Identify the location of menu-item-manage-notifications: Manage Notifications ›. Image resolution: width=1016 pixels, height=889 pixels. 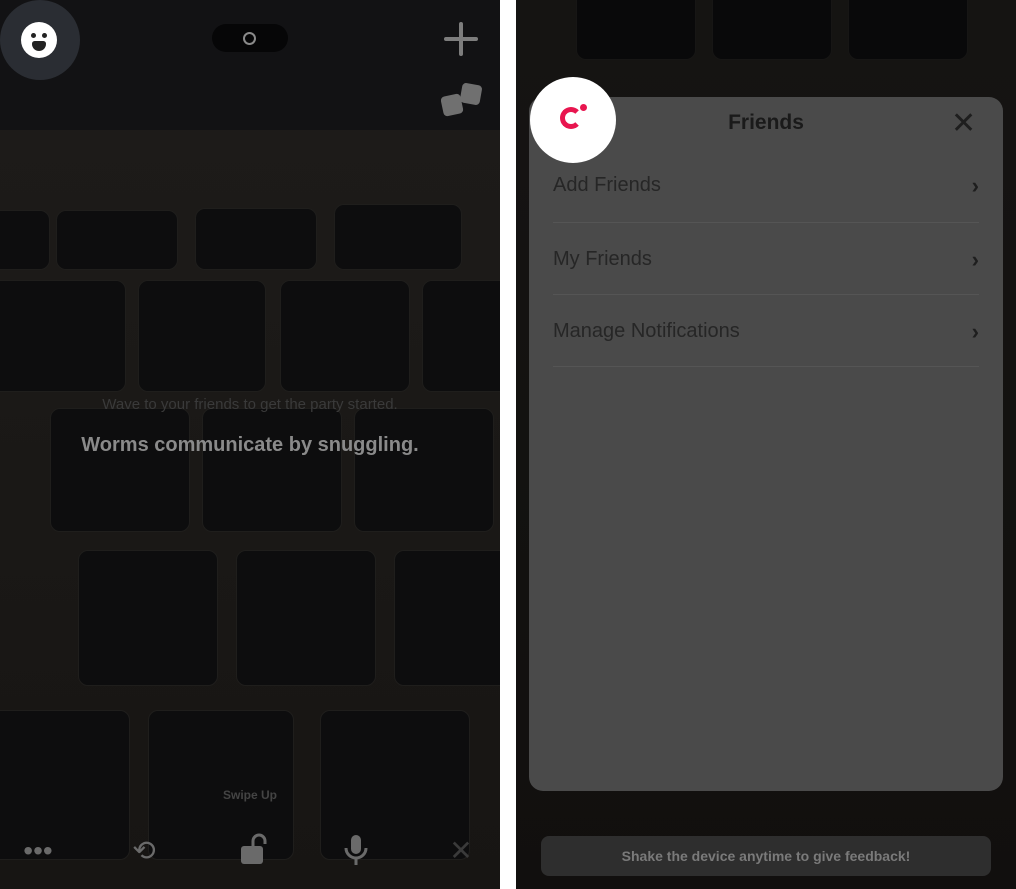
(766, 330).